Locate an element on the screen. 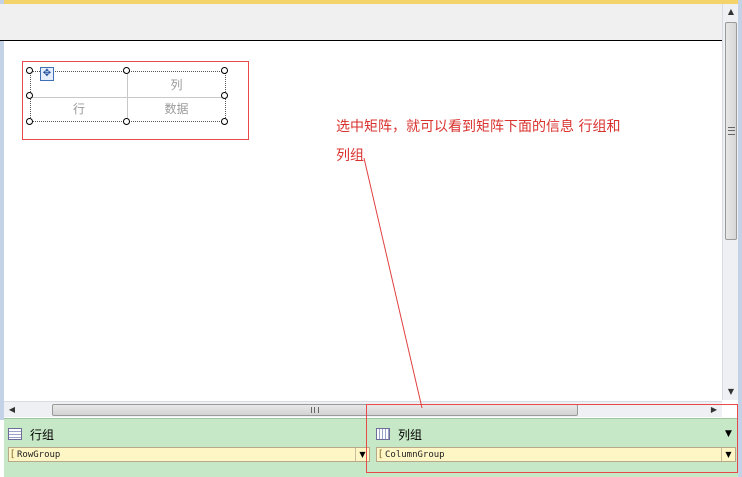  window-right-border is located at coordinates (740, 238).